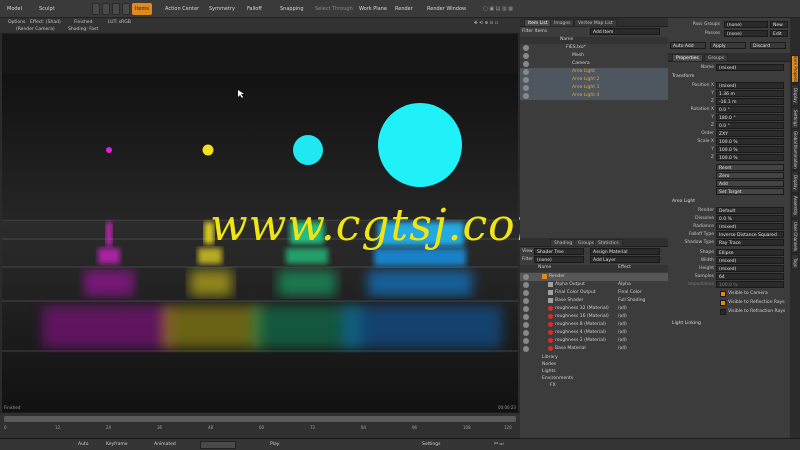 The width and height of the screenshot is (800, 450). What do you see at coordinates (750, 242) in the screenshot?
I see `shadow-type-dropdown: Ray Trace` at bounding box center [750, 242].